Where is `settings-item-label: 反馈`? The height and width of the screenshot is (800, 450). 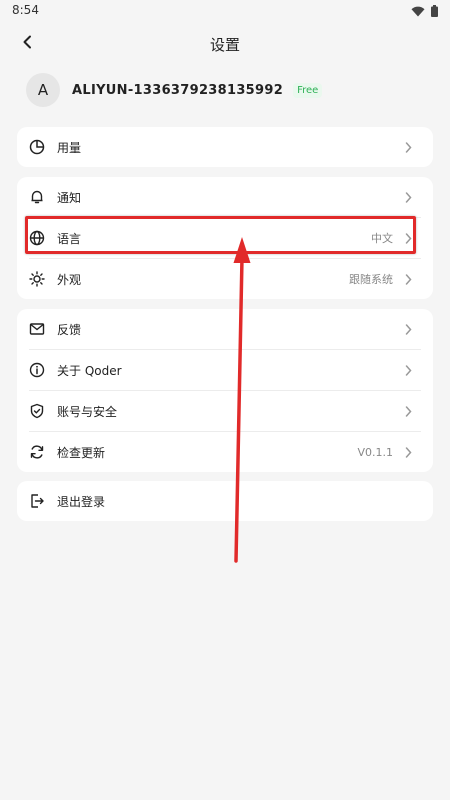 settings-item-label: 反馈 is located at coordinates (69, 329).